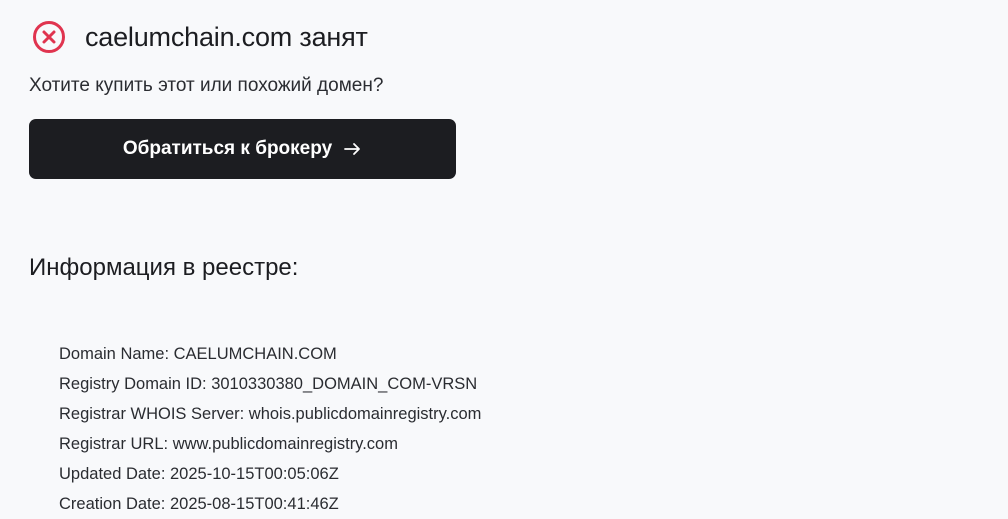 Image resolution: width=1008 pixels, height=519 pixels. Describe the element at coordinates (333, 36) in the screenshot. I see `domain-state: занят` at that location.